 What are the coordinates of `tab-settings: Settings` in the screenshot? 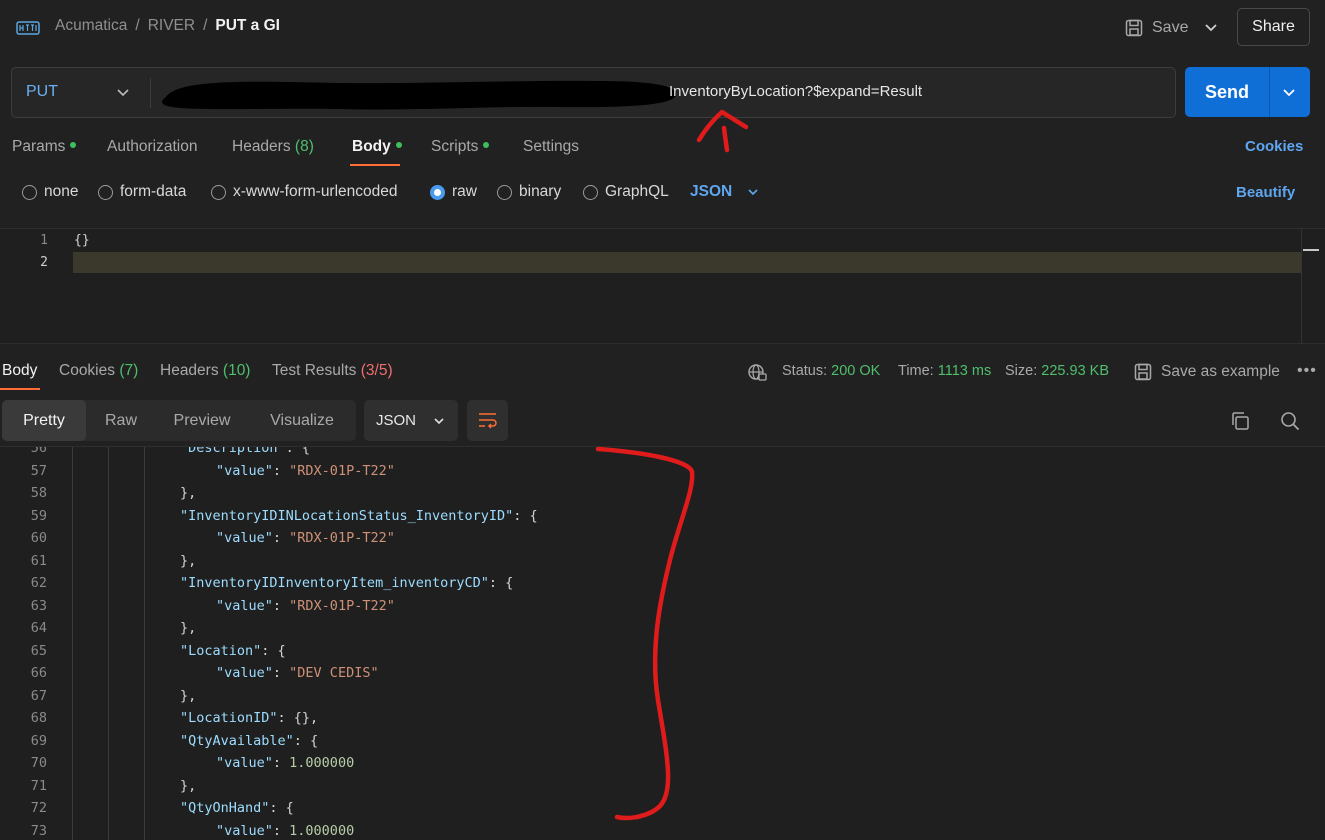 It's located at (551, 147).